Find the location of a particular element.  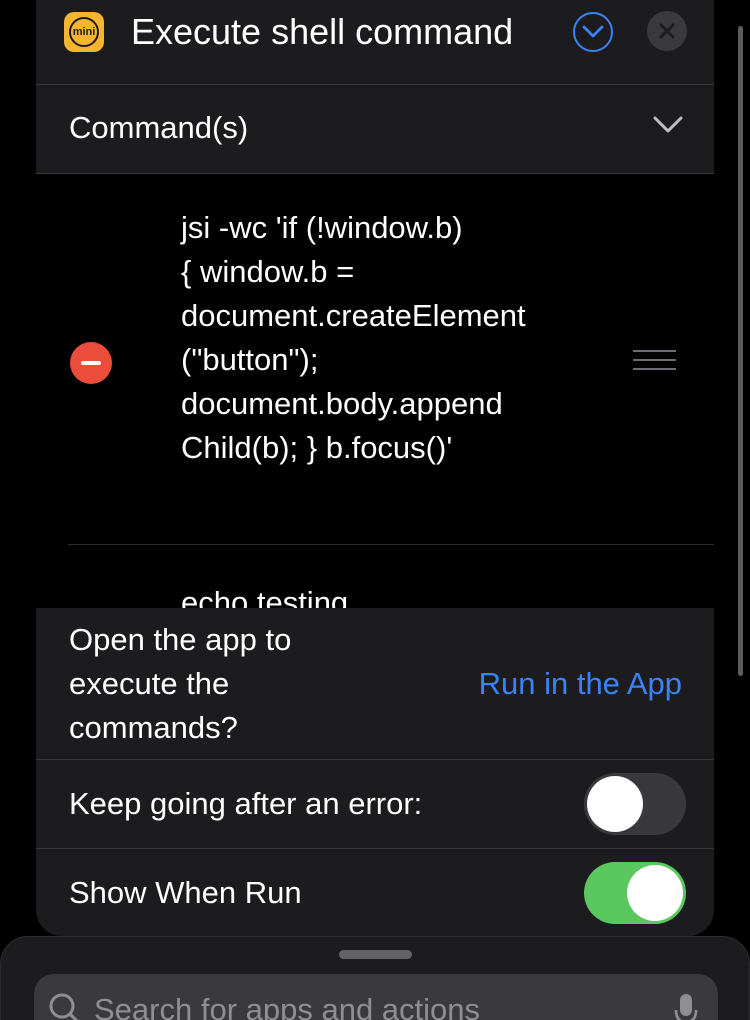

expand-button is located at coordinates (593, 32).